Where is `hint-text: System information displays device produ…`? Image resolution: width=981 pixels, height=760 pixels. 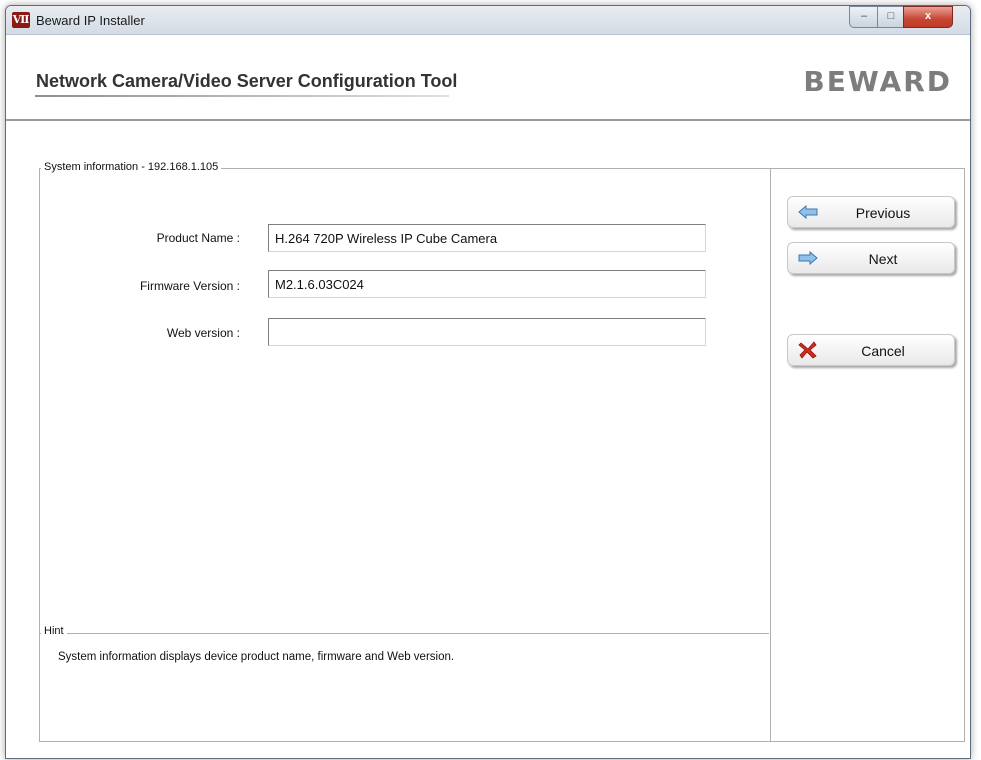
hint-text: System information displays device produ… is located at coordinates (256, 657).